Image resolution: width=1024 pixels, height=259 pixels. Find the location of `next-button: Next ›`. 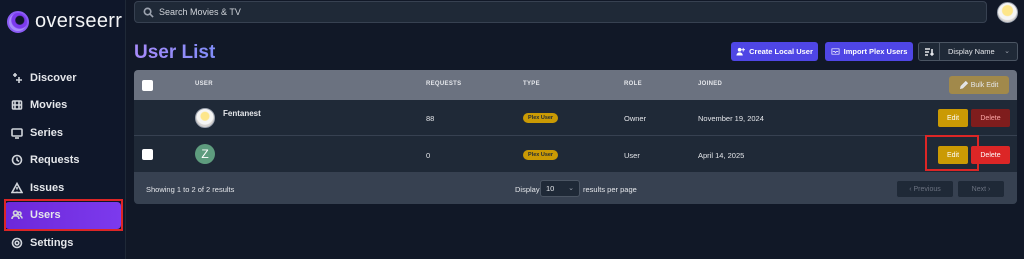

next-button: Next › is located at coordinates (981, 189).